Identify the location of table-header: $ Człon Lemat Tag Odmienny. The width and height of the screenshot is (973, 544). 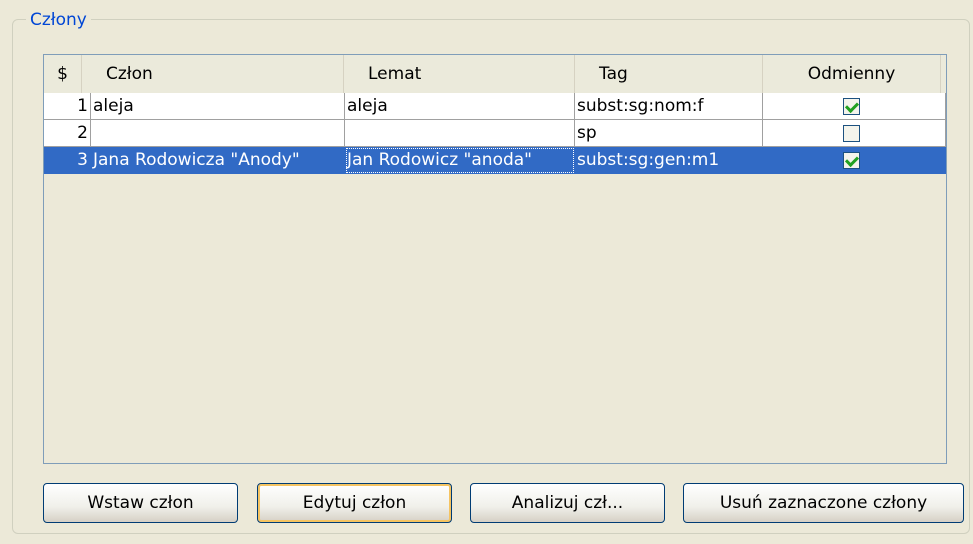
(495, 74).